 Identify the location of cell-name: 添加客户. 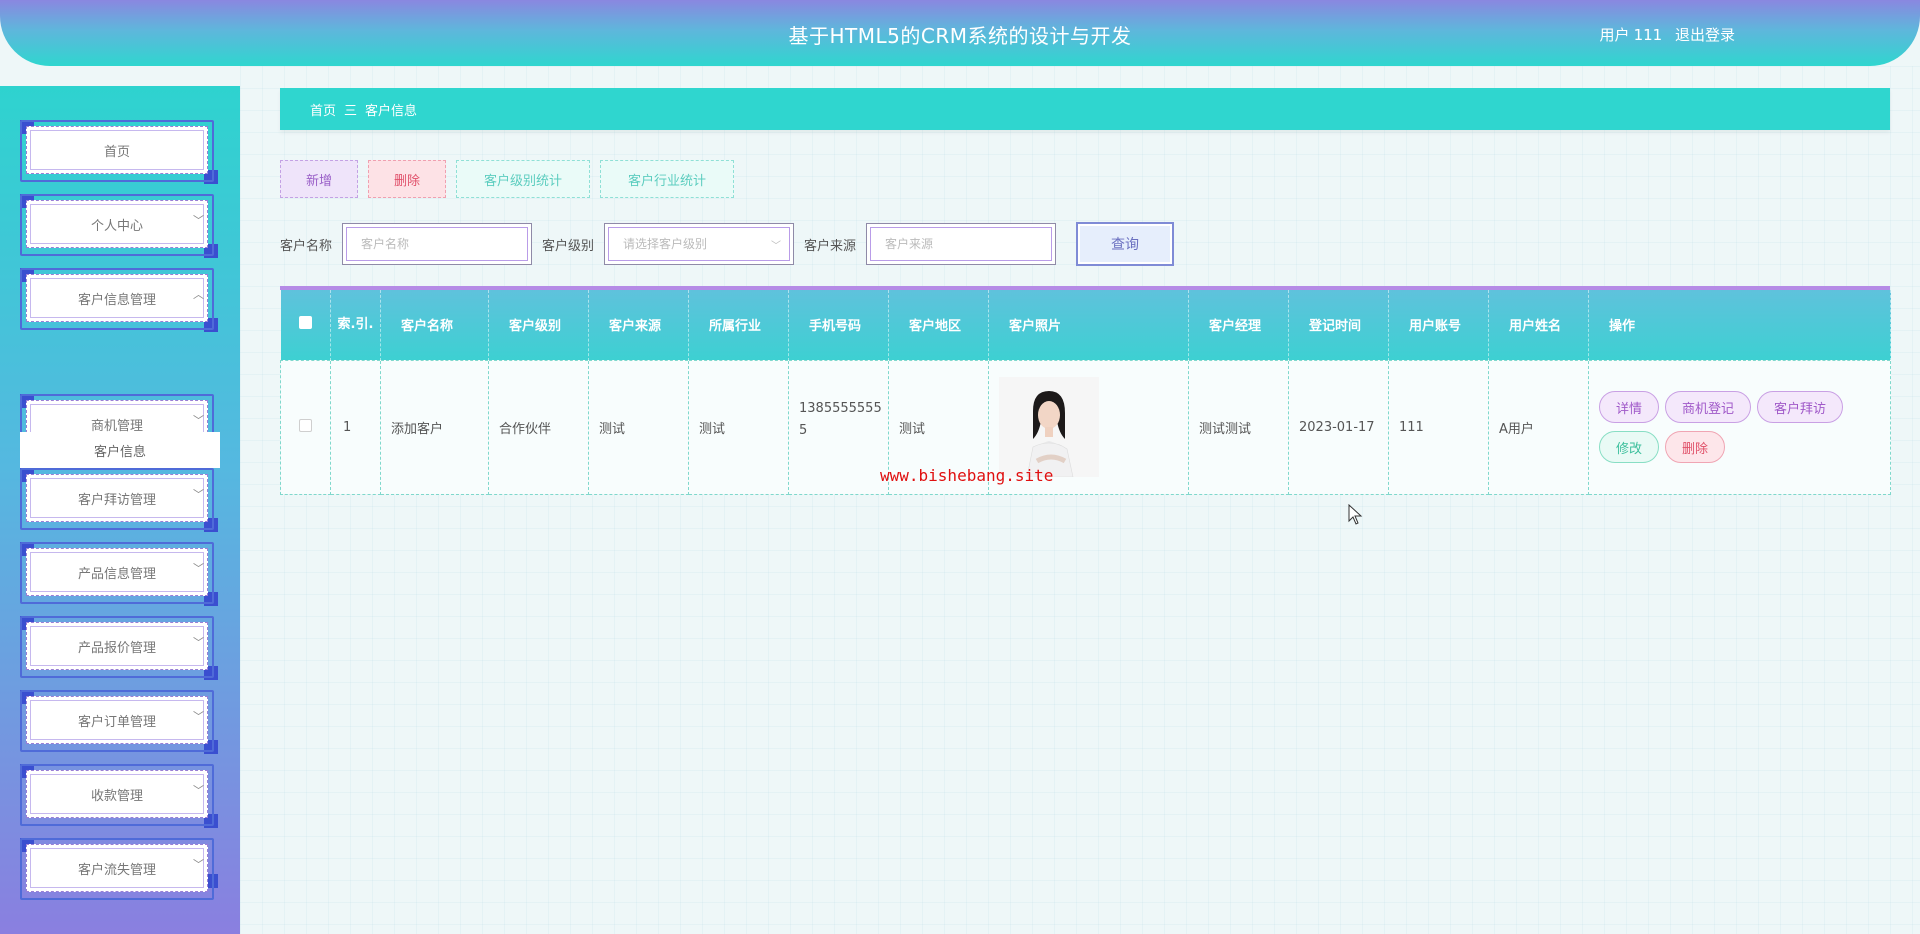
(434, 427).